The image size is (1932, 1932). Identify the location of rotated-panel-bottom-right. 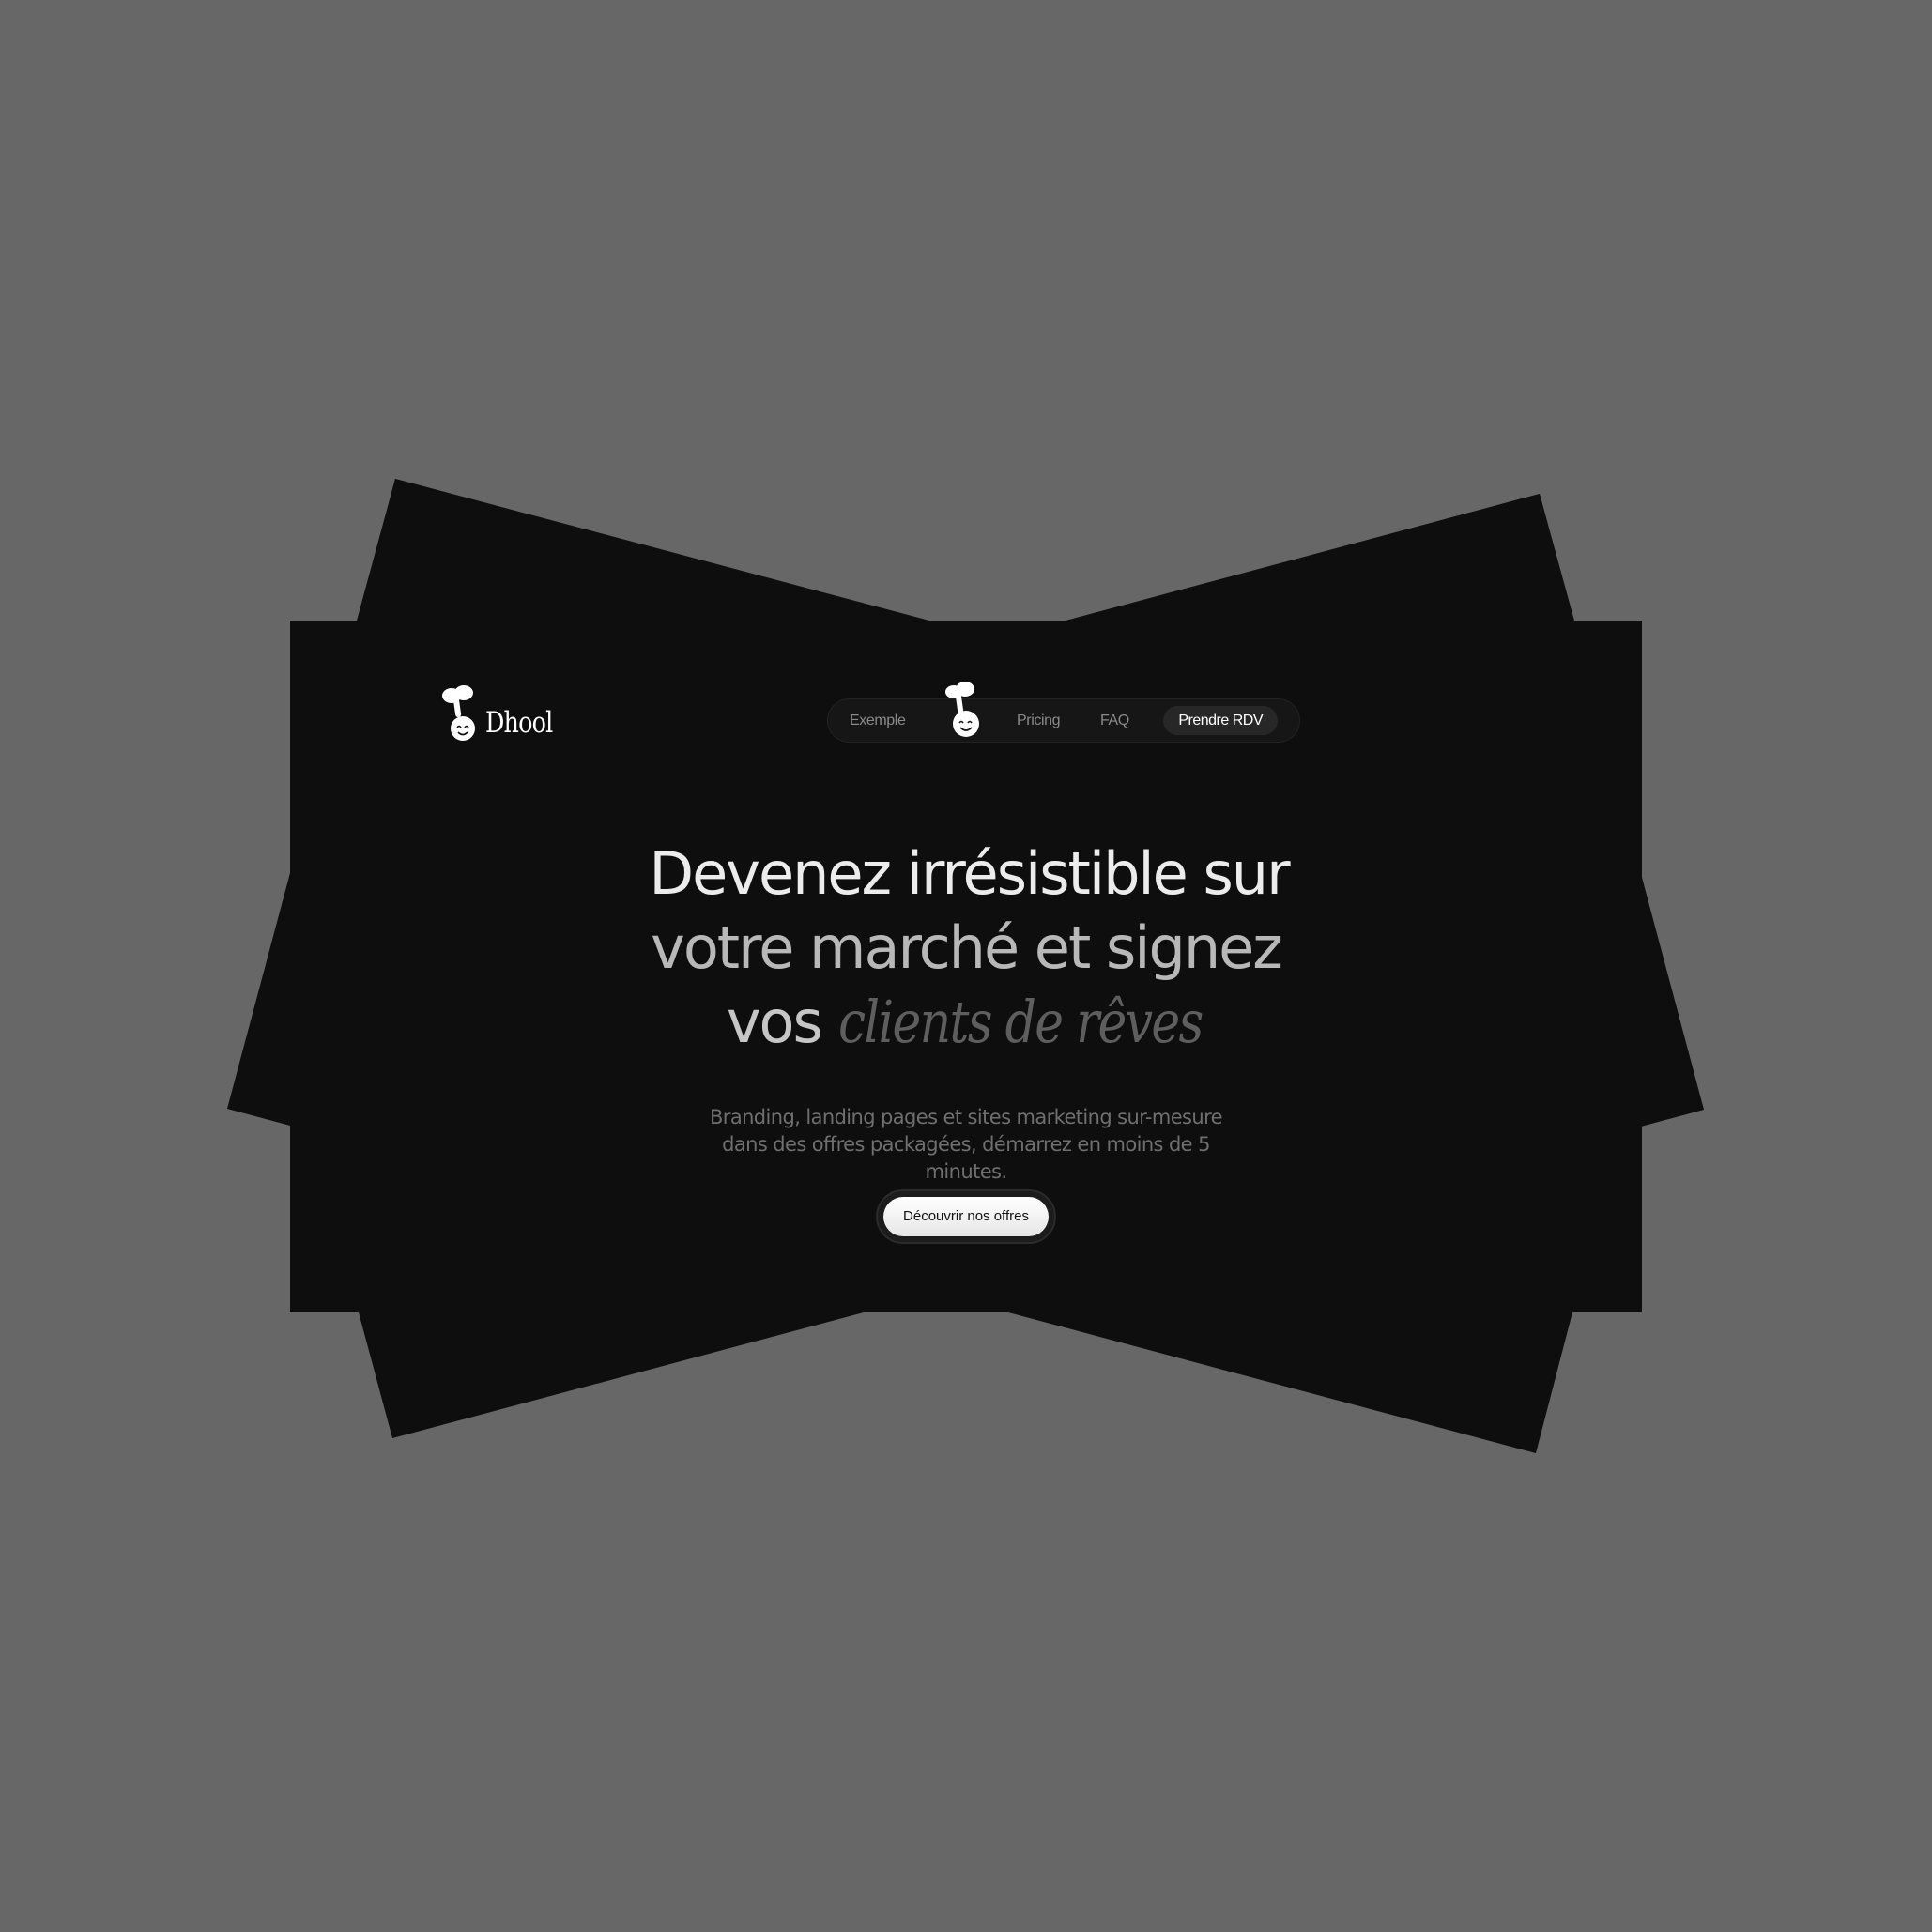
(1290, 1383).